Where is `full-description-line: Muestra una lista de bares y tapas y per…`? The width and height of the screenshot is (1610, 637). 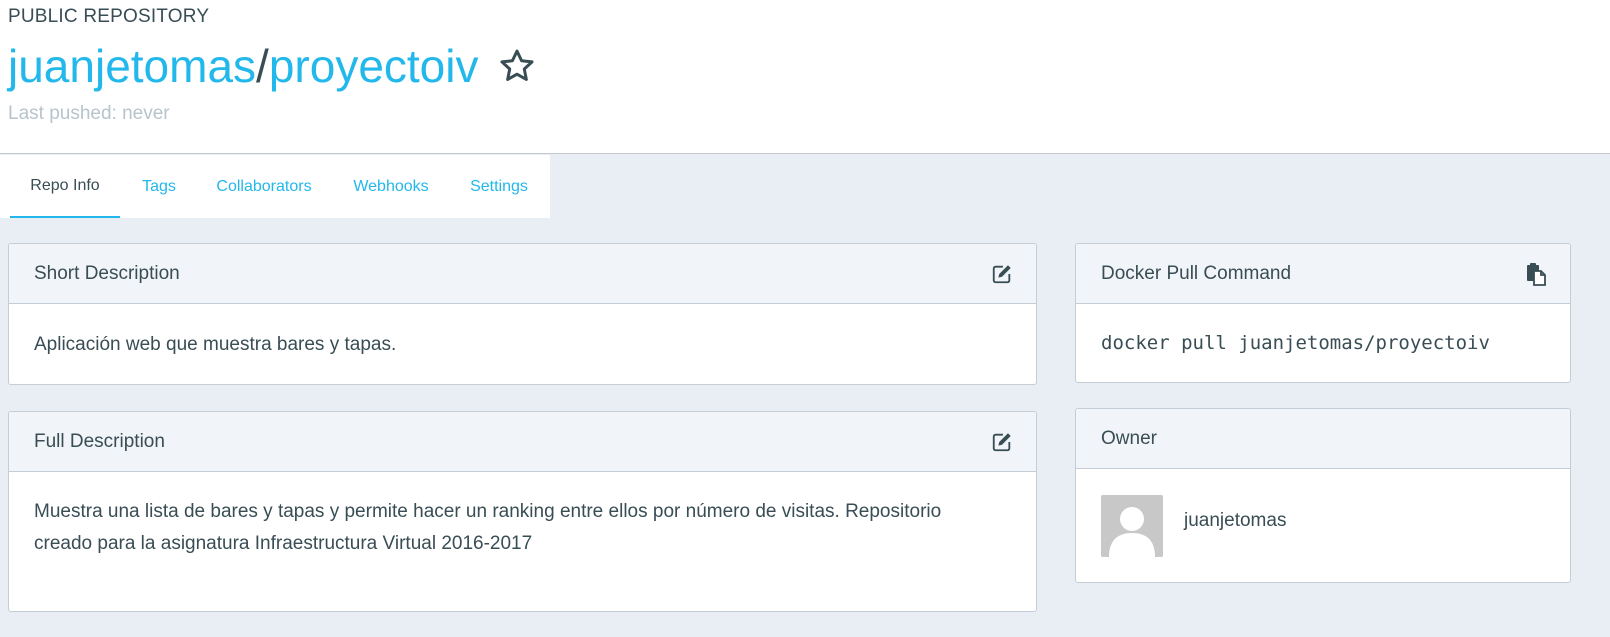
full-description-line: Muestra una lista de bares y tapas y per… is located at coordinates (488, 511).